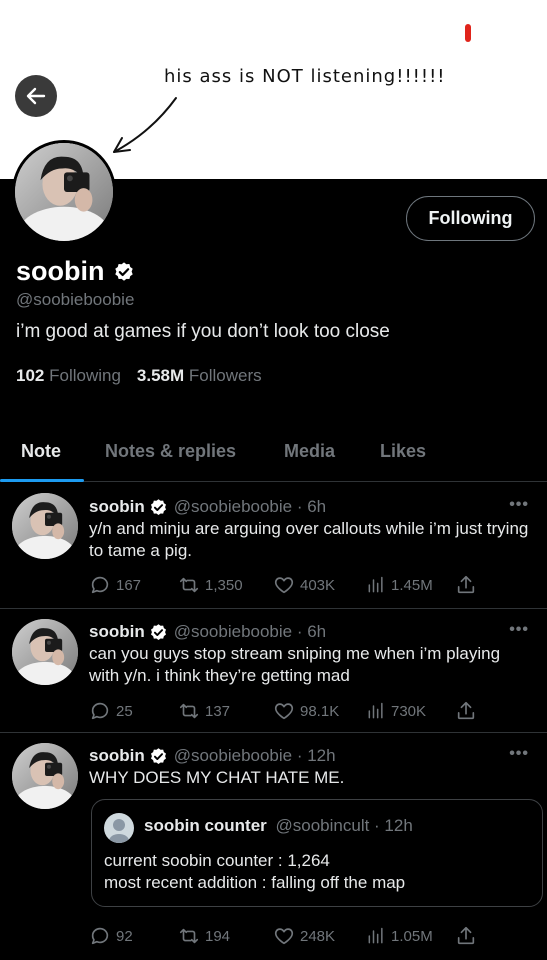 The height and width of the screenshot is (960, 547). Describe the element at coordinates (205, 825) in the screenshot. I see `quoted-tweet-author: soobin counter` at that location.